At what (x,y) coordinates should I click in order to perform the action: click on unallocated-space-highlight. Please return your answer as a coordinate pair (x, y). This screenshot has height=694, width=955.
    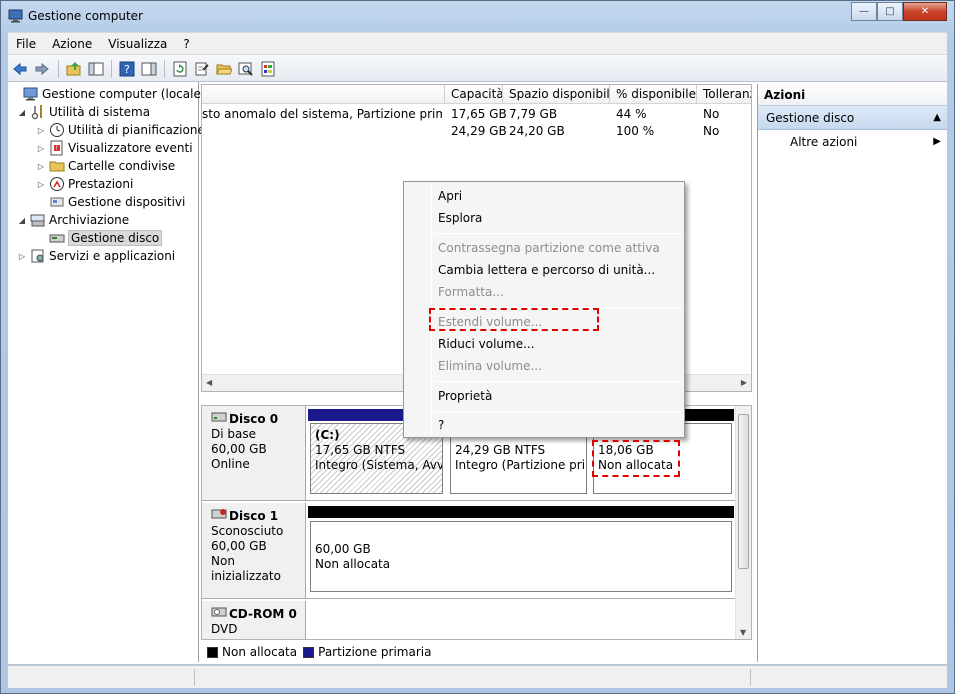
    Looking at the image, I should click on (636, 458).